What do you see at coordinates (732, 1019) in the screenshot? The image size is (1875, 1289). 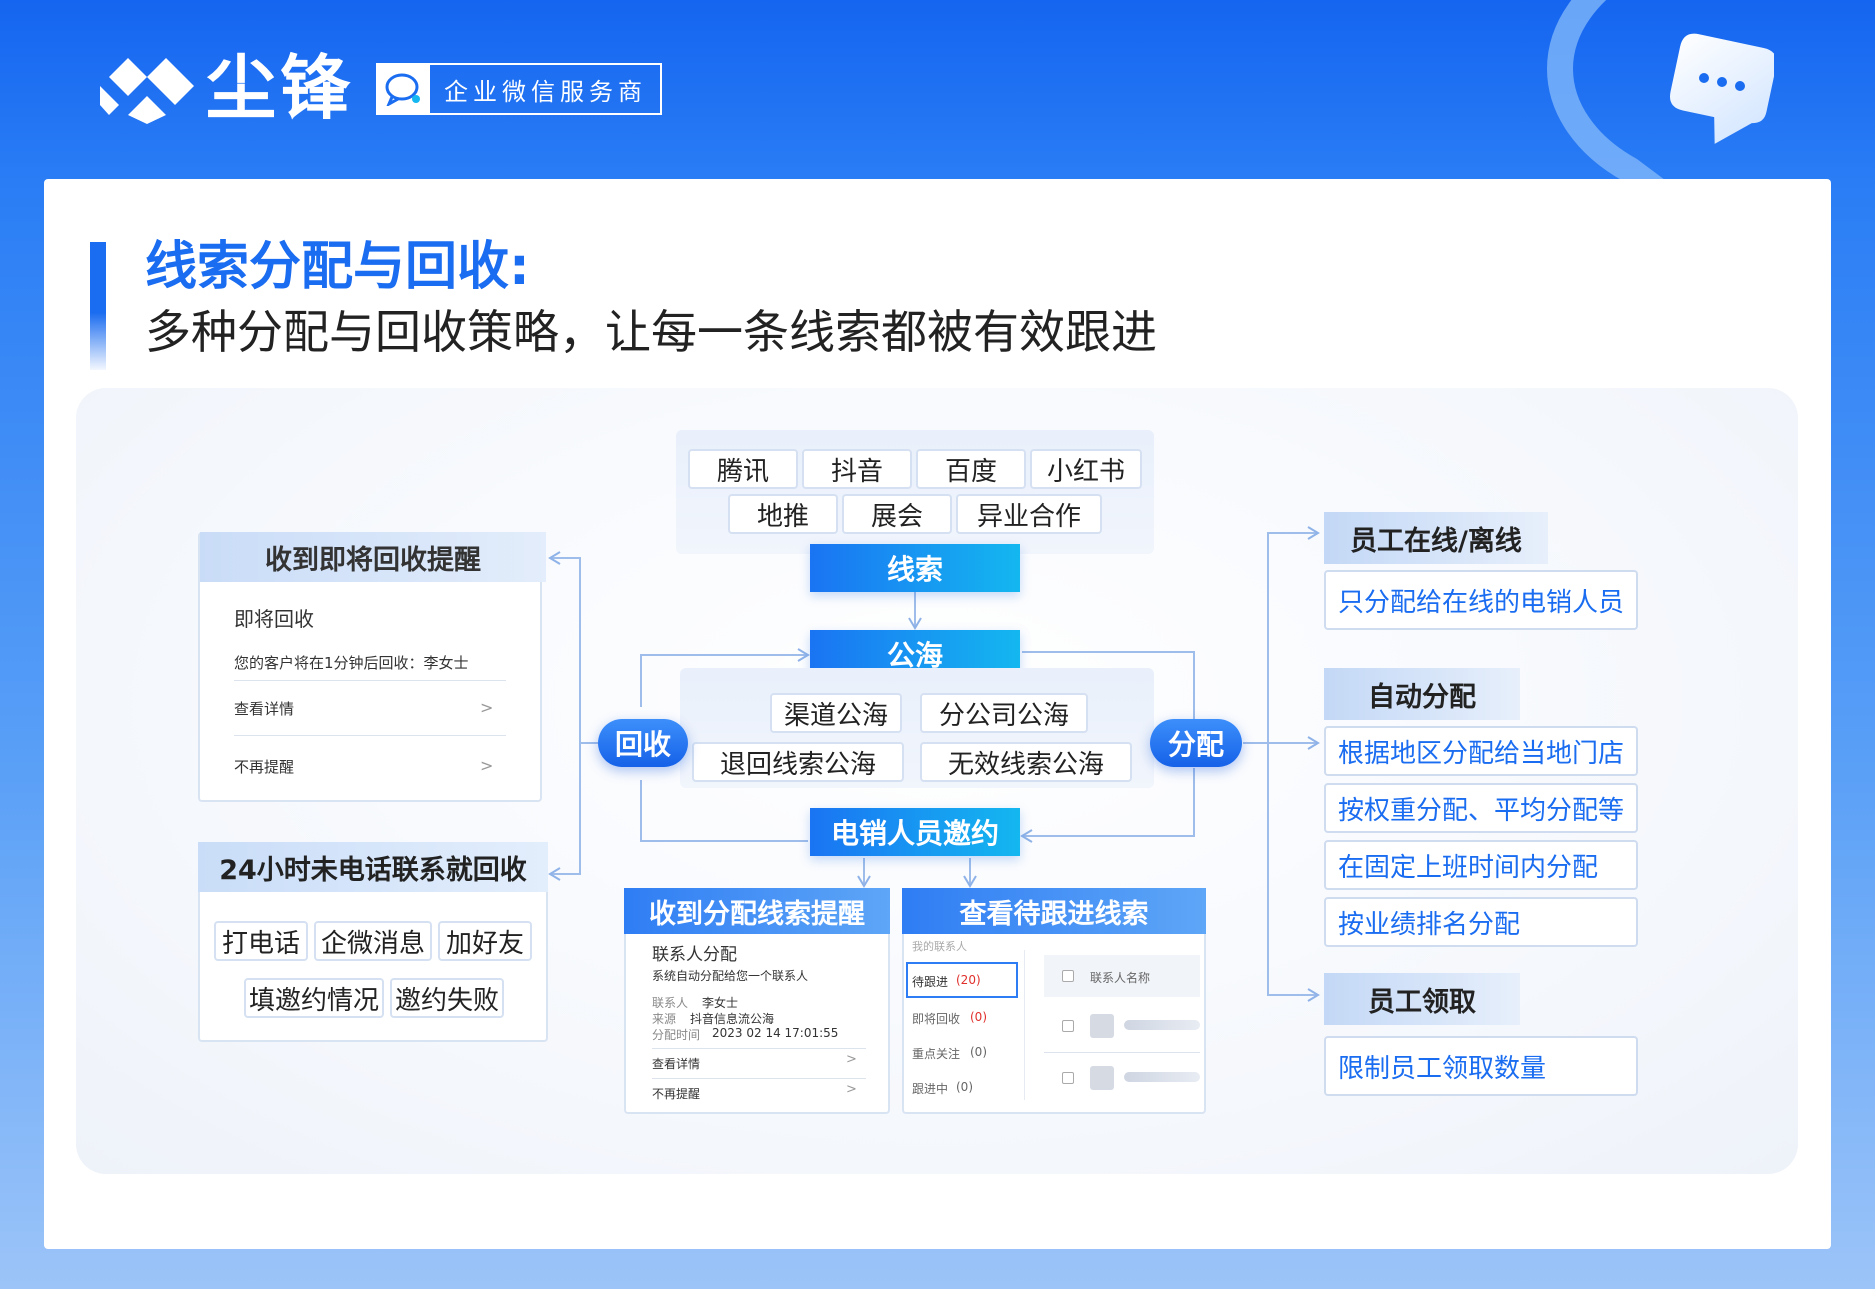 I see `source-value: 抖音信息流公海` at bounding box center [732, 1019].